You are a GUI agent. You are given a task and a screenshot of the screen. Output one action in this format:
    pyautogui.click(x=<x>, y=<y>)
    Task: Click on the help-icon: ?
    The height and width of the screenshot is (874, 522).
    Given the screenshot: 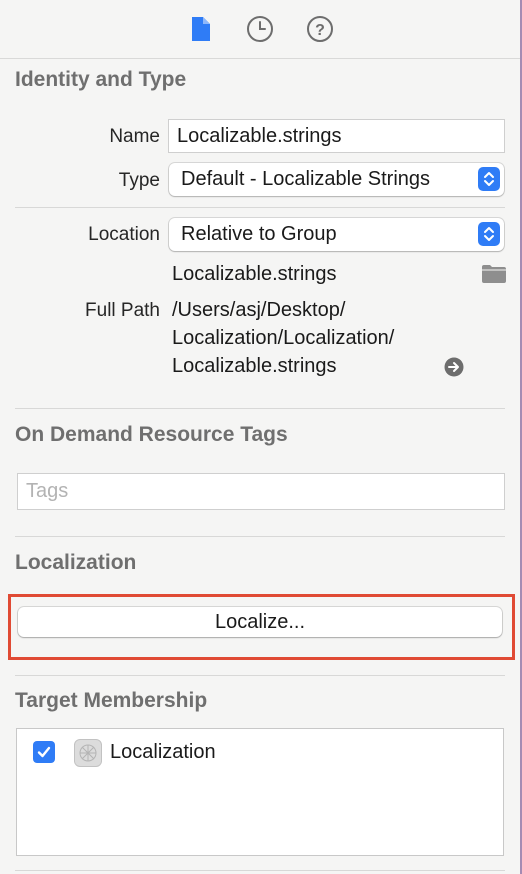 What is the action you would take?
    pyautogui.click(x=320, y=29)
    